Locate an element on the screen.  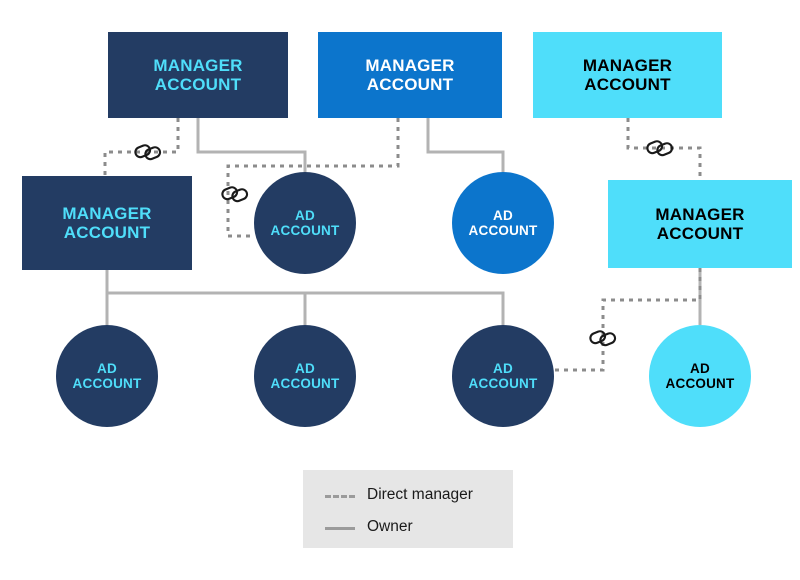
node-ad-mid-2: AD ACCOUNT is located at coordinates (503, 223).